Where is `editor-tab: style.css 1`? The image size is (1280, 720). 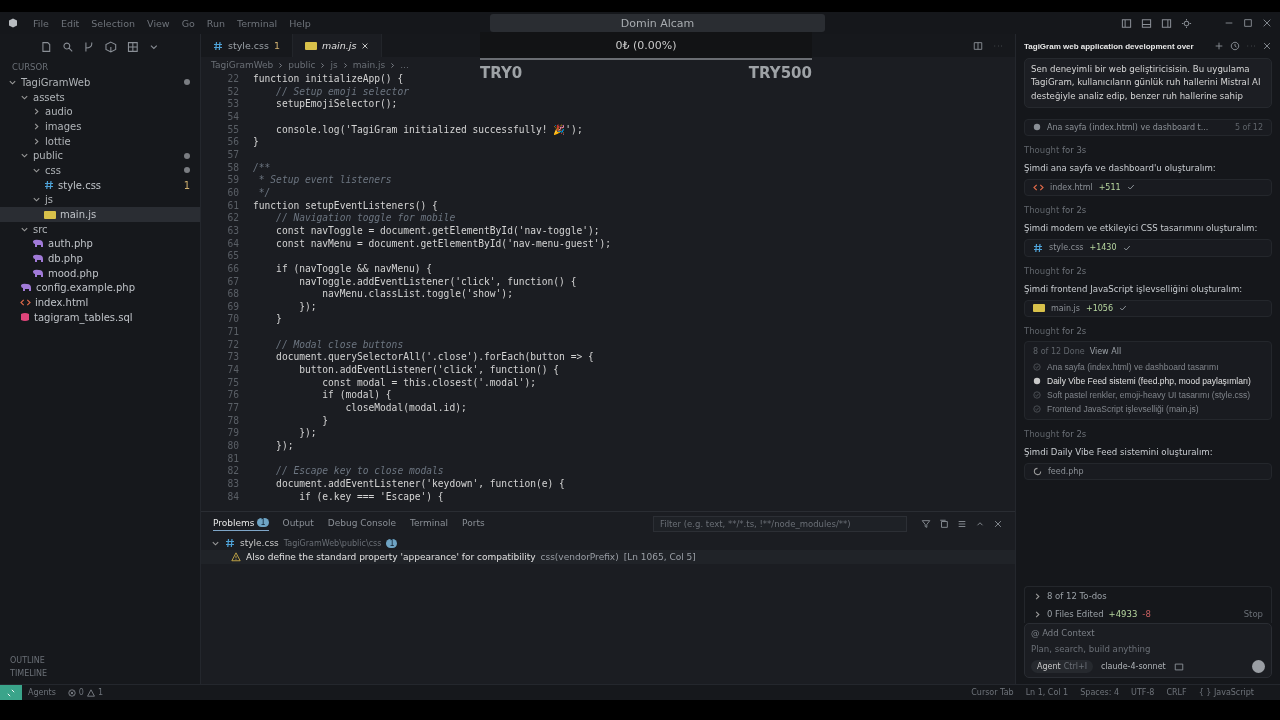 editor-tab: style.css 1 is located at coordinates (247, 45).